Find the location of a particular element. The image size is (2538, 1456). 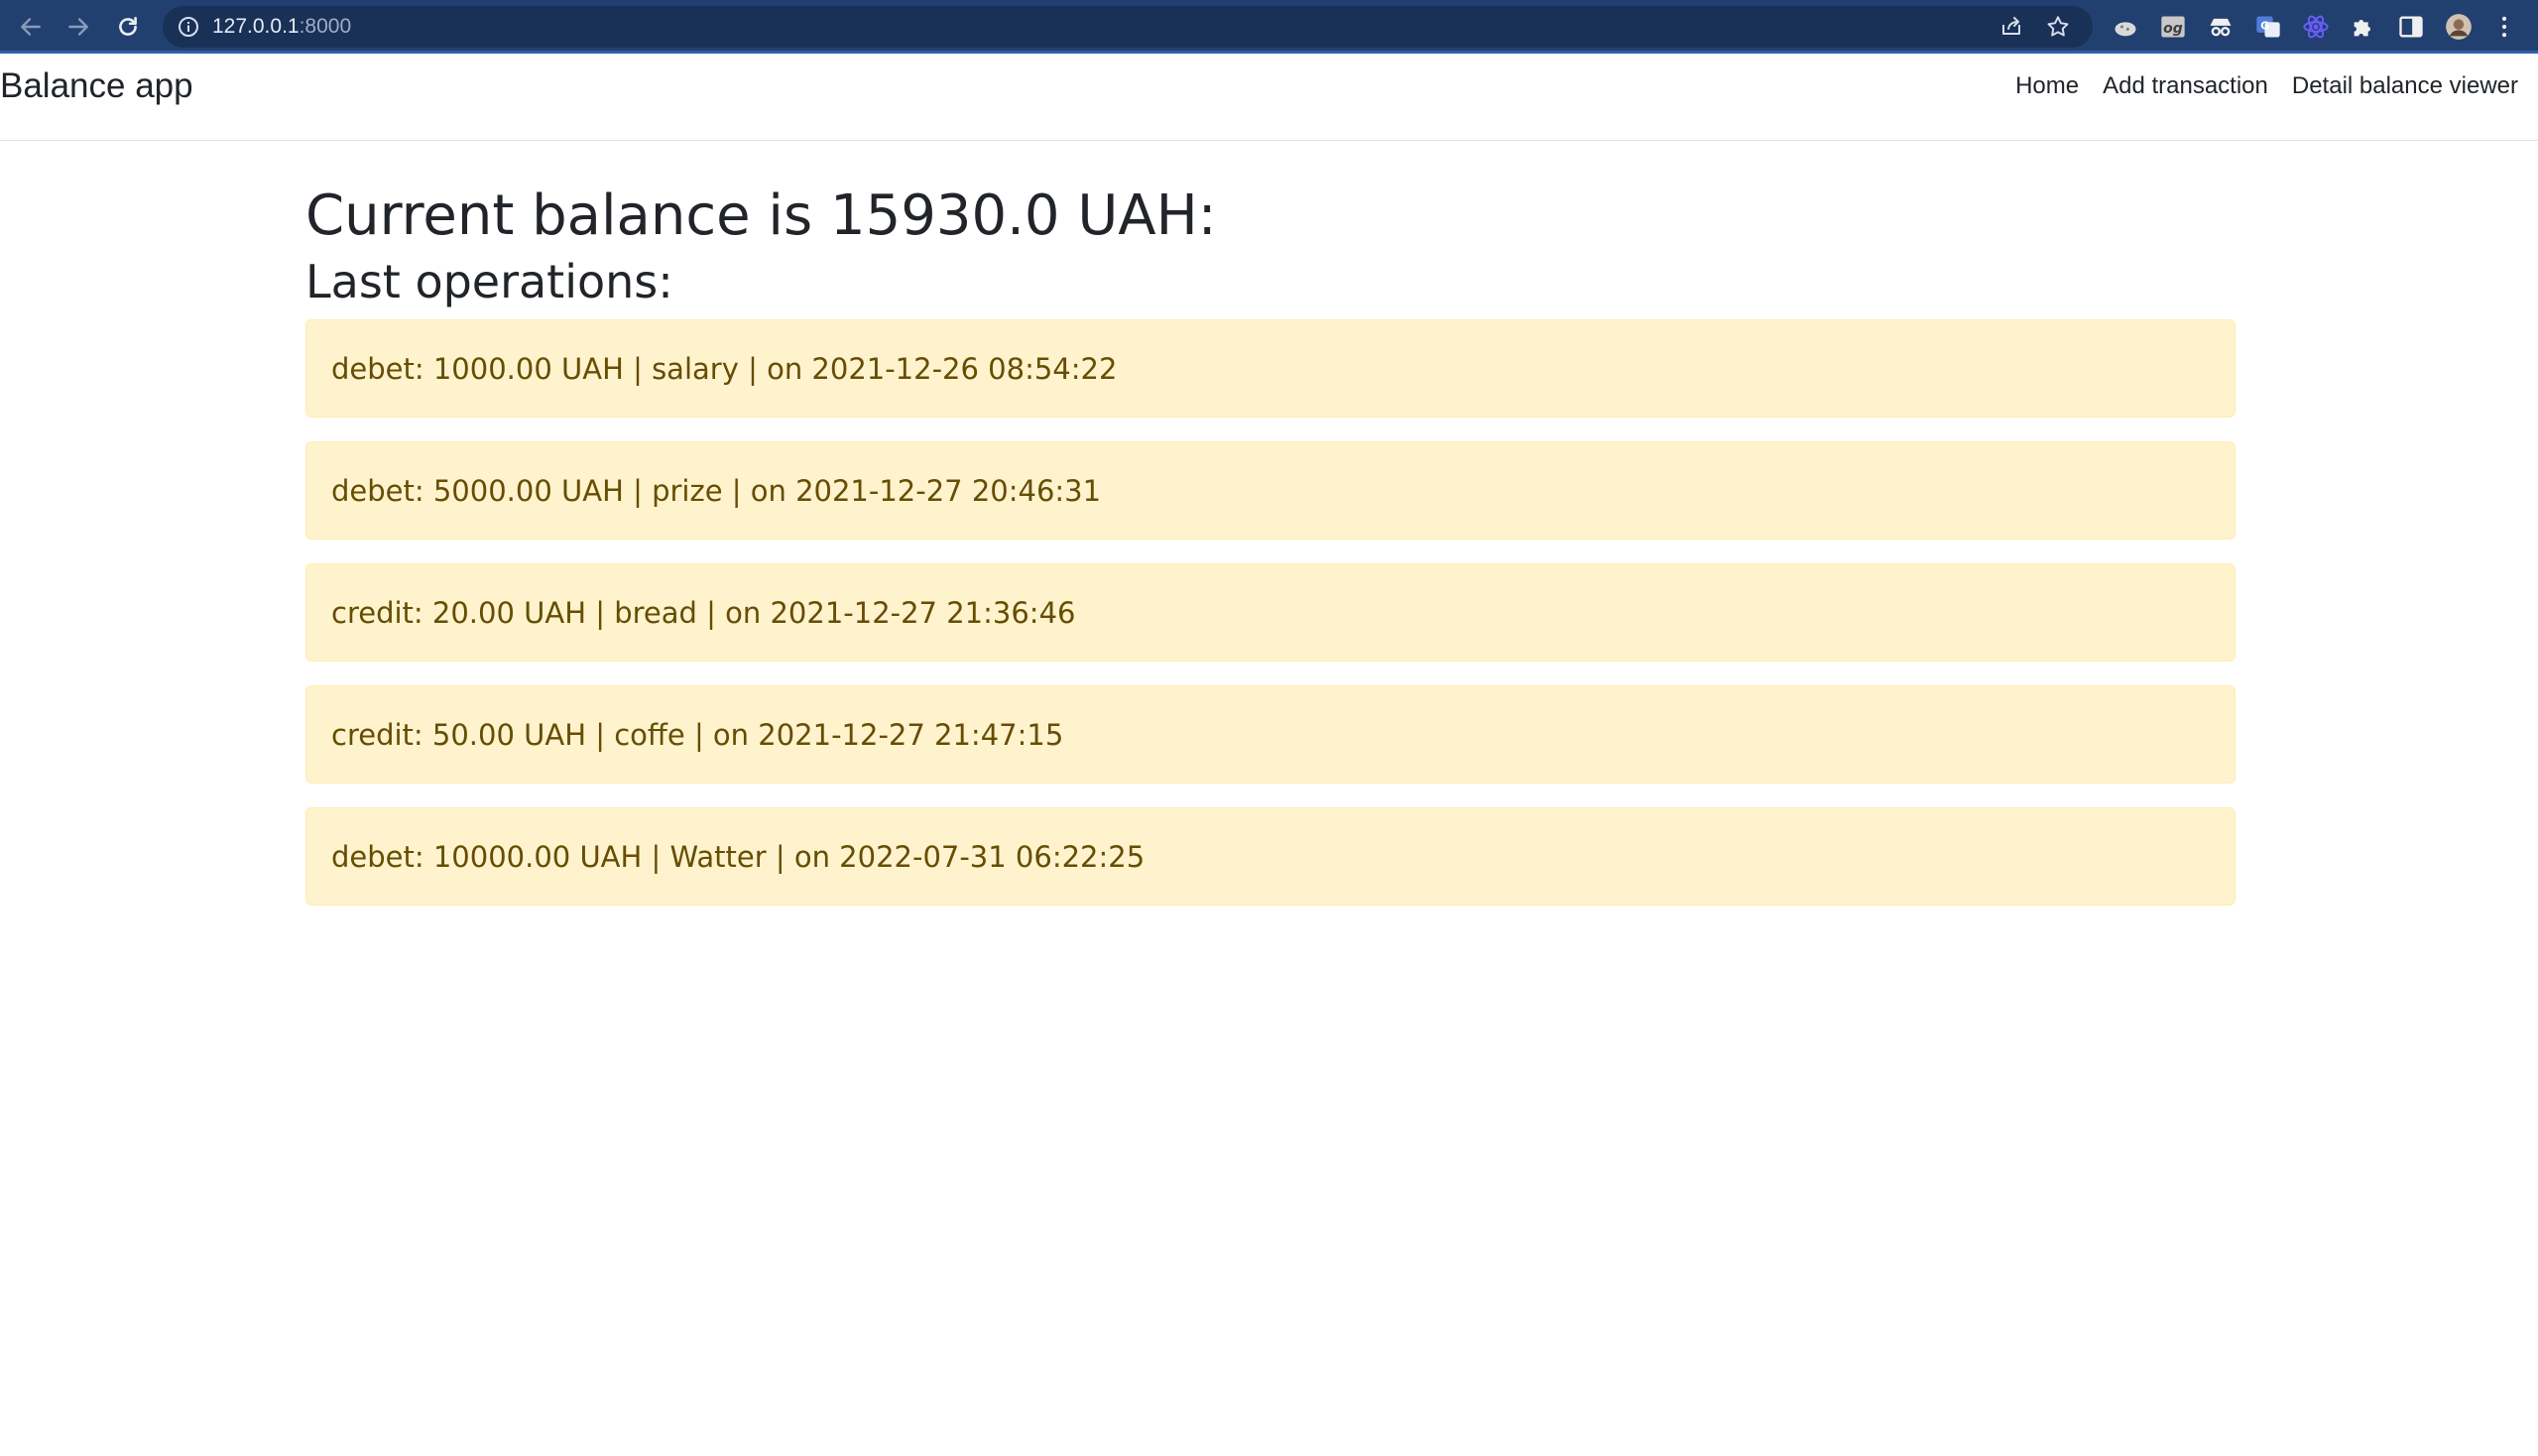

reload-icon is located at coordinates (128, 26).